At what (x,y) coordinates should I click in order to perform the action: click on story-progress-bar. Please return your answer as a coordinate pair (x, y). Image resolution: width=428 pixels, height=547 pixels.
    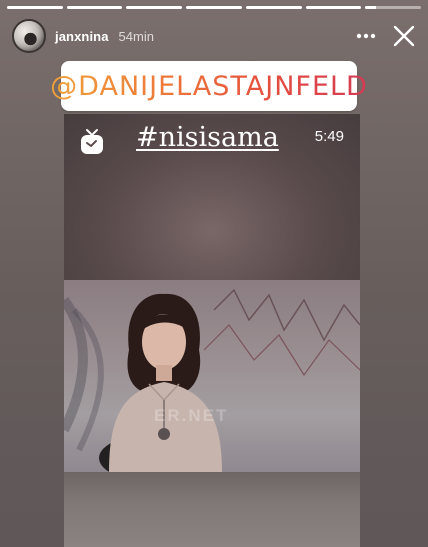
    Looking at the image, I should click on (214, 7).